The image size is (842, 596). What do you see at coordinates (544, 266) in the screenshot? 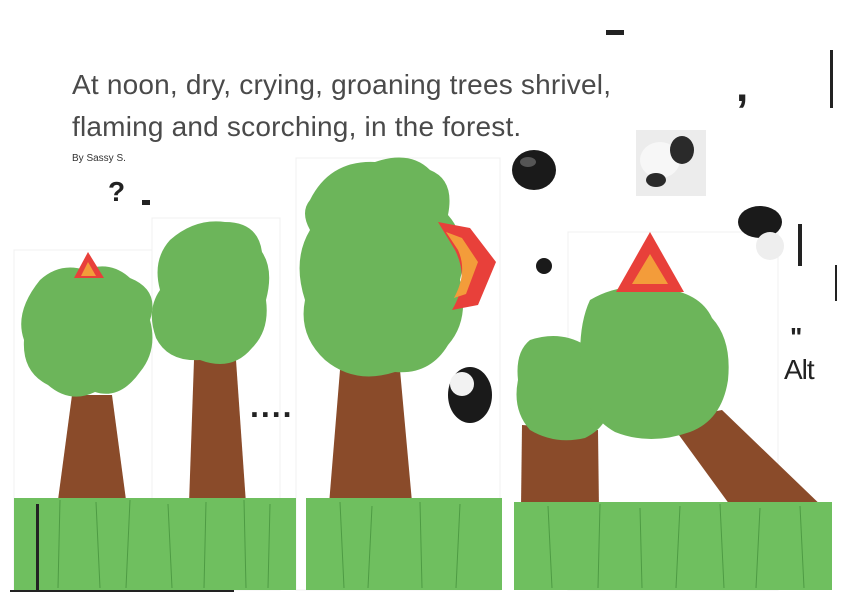
I see `stray-dot` at bounding box center [544, 266].